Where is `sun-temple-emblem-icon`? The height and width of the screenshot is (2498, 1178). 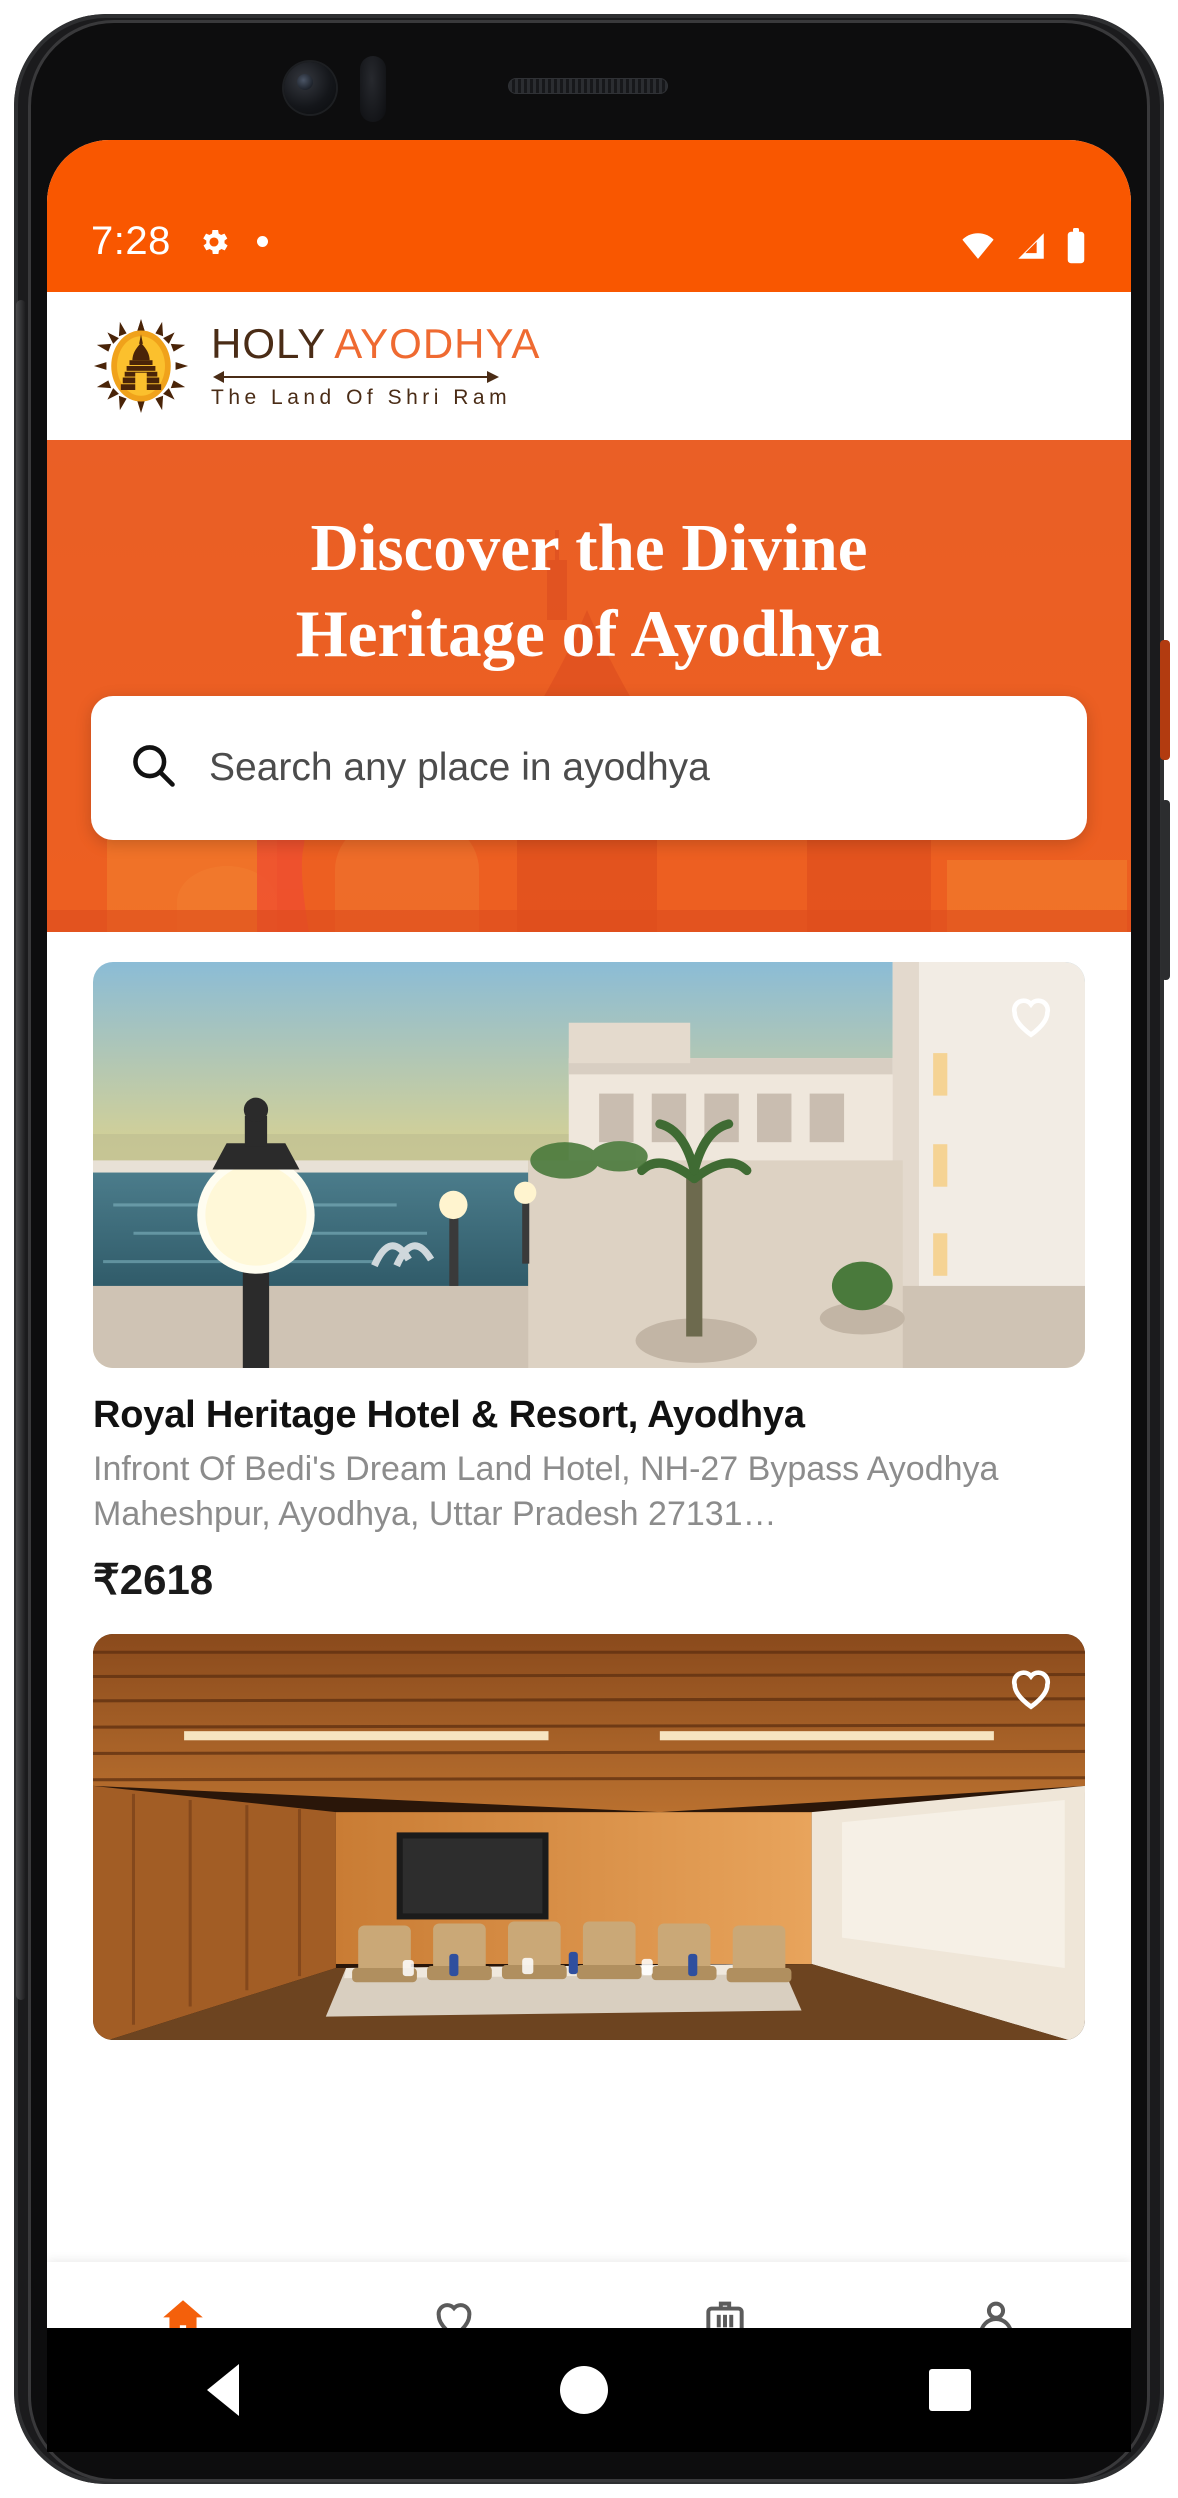 sun-temple-emblem-icon is located at coordinates (141, 366).